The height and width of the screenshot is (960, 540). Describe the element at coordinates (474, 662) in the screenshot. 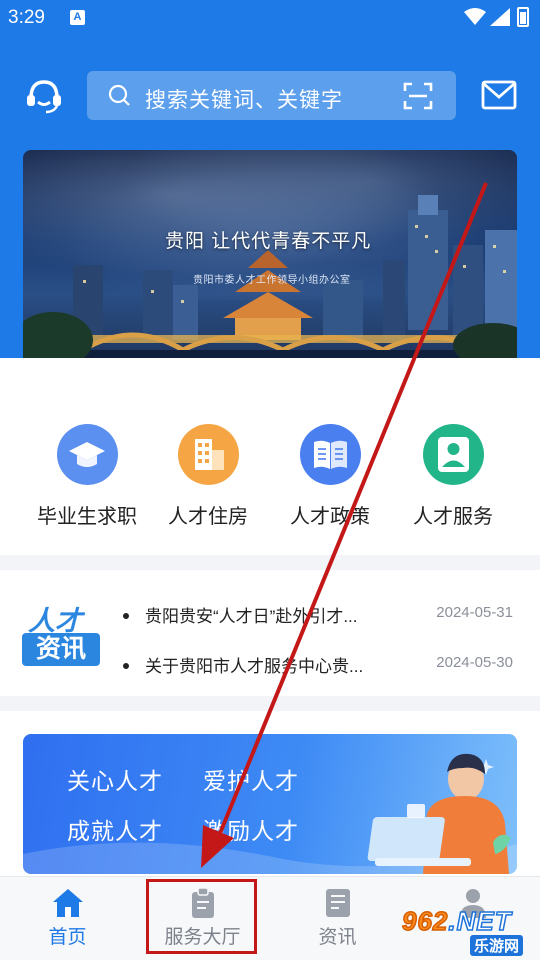

I see `news-date: 2024-05-30` at that location.